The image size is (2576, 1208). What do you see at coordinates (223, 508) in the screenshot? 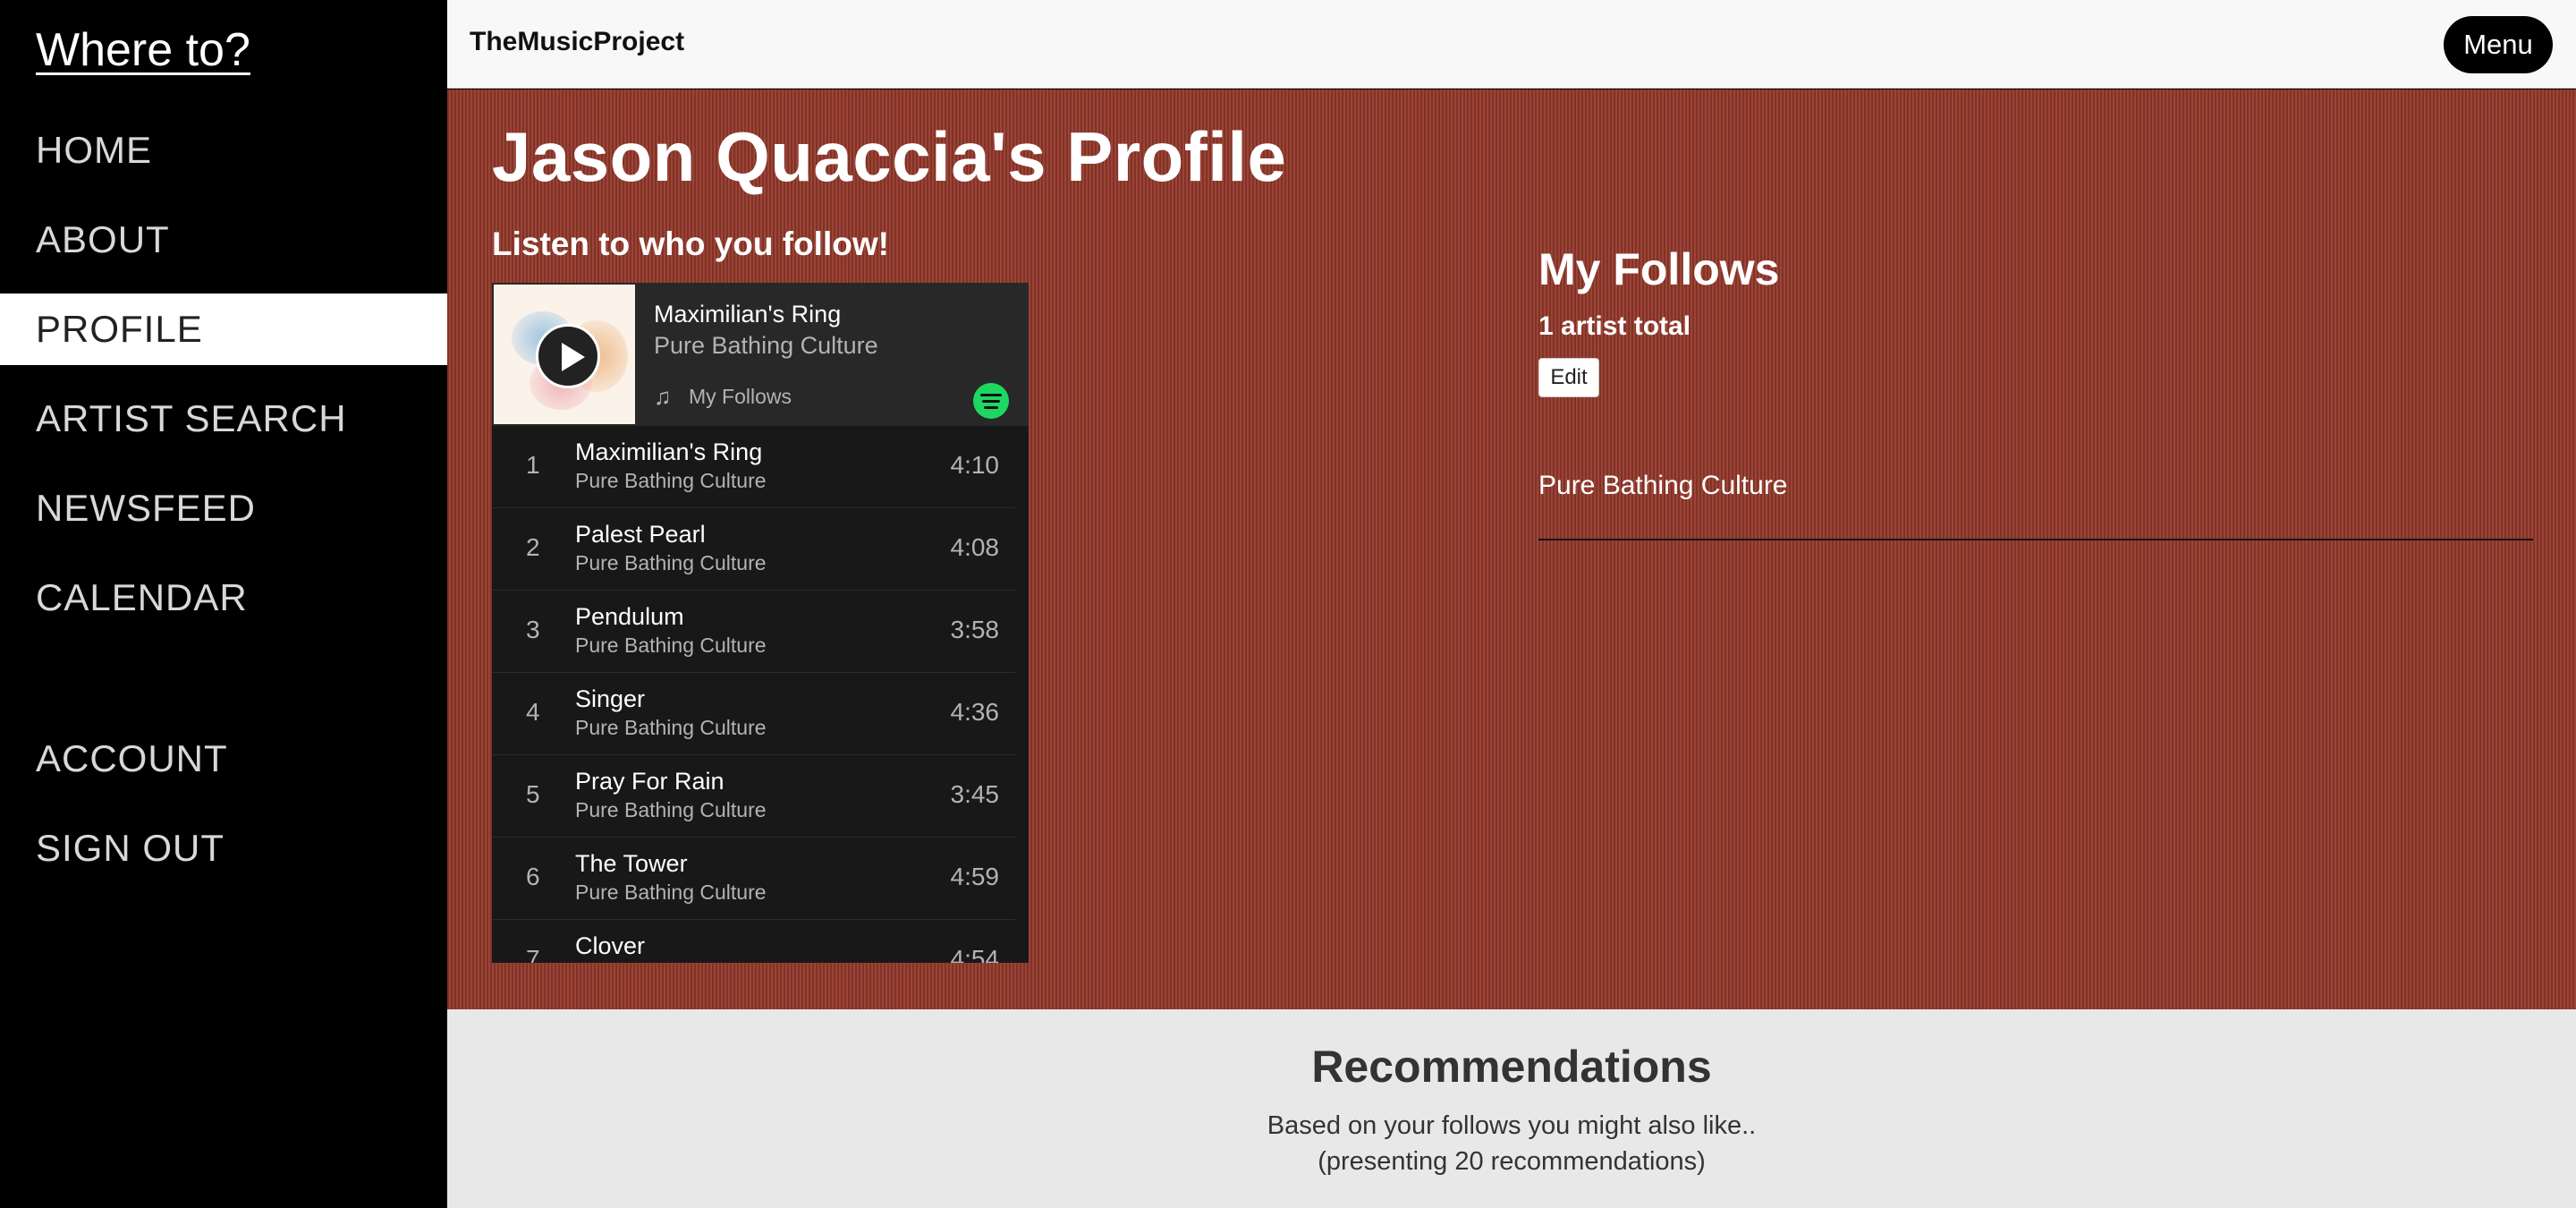
I see `nav-item-newsfeed: NEWSFEED` at bounding box center [223, 508].